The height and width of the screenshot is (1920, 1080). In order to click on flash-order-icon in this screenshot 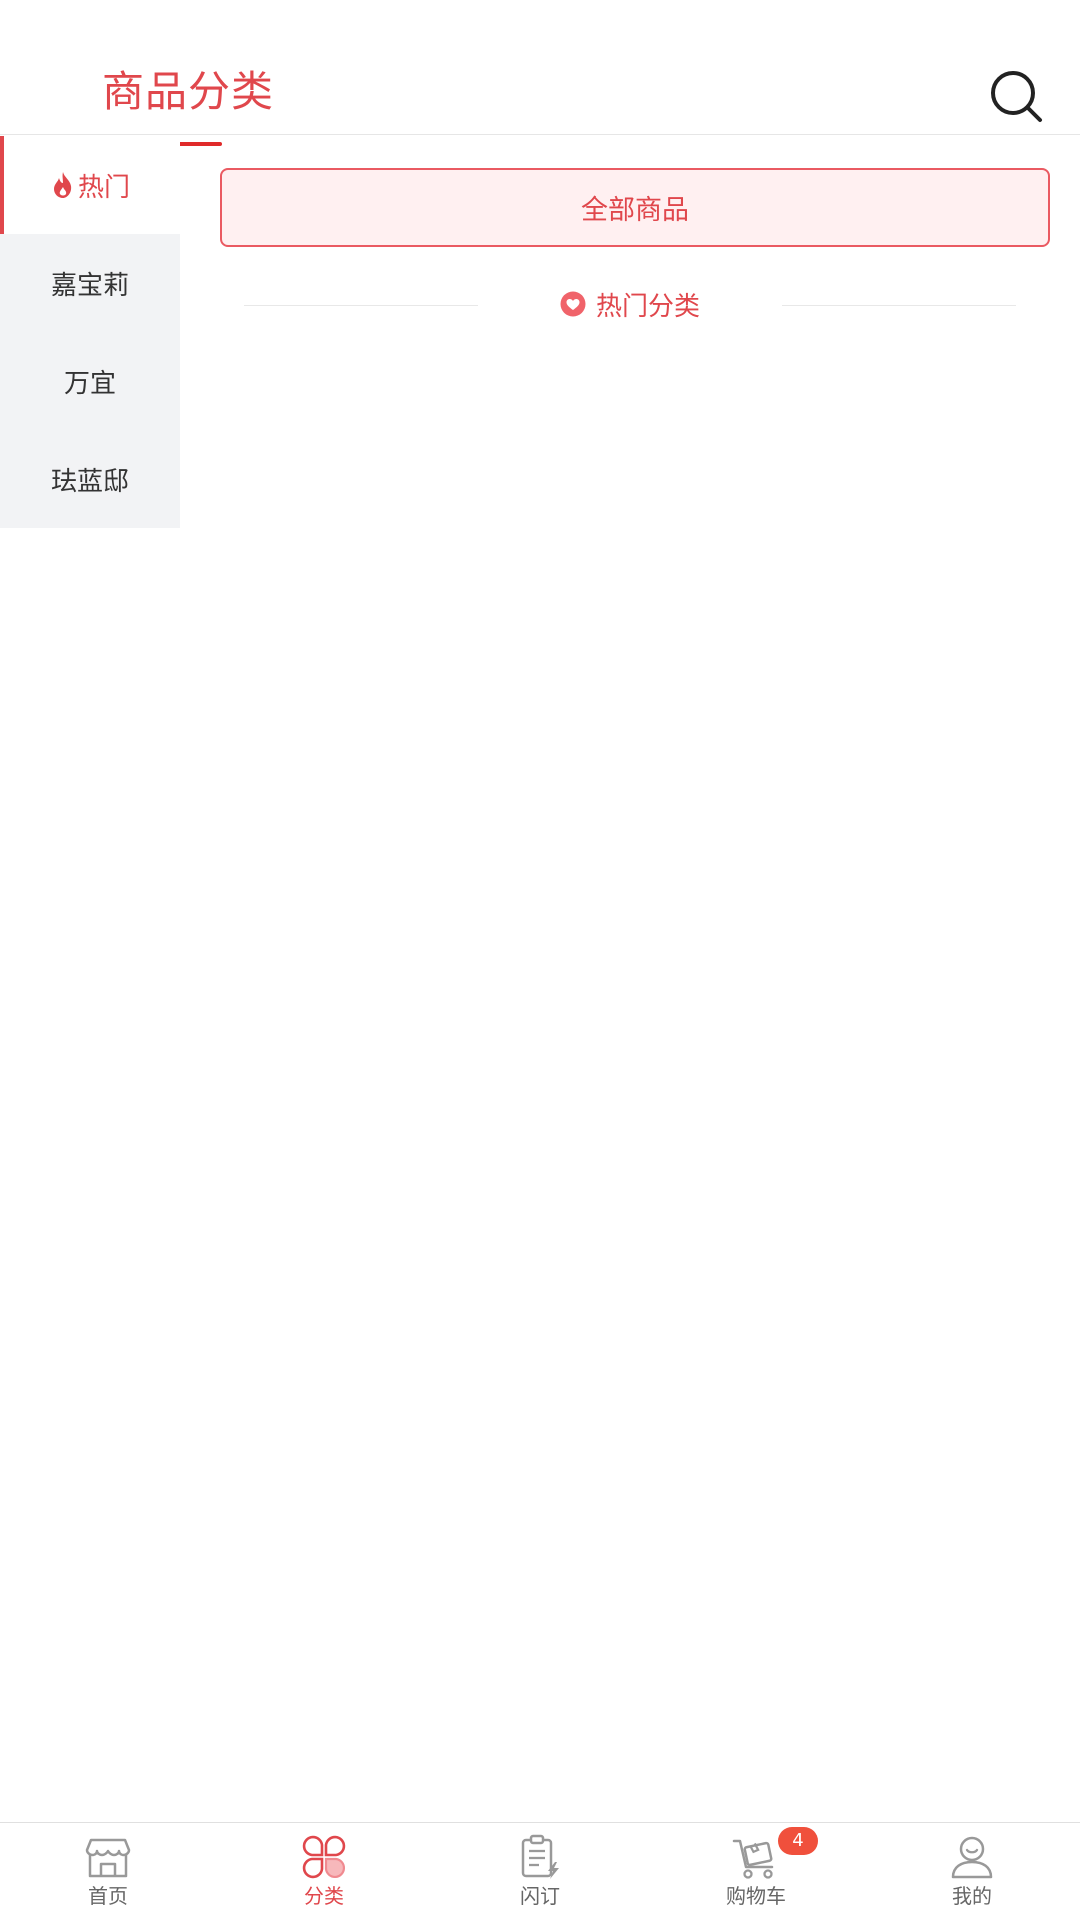, I will do `click(540, 1857)`.